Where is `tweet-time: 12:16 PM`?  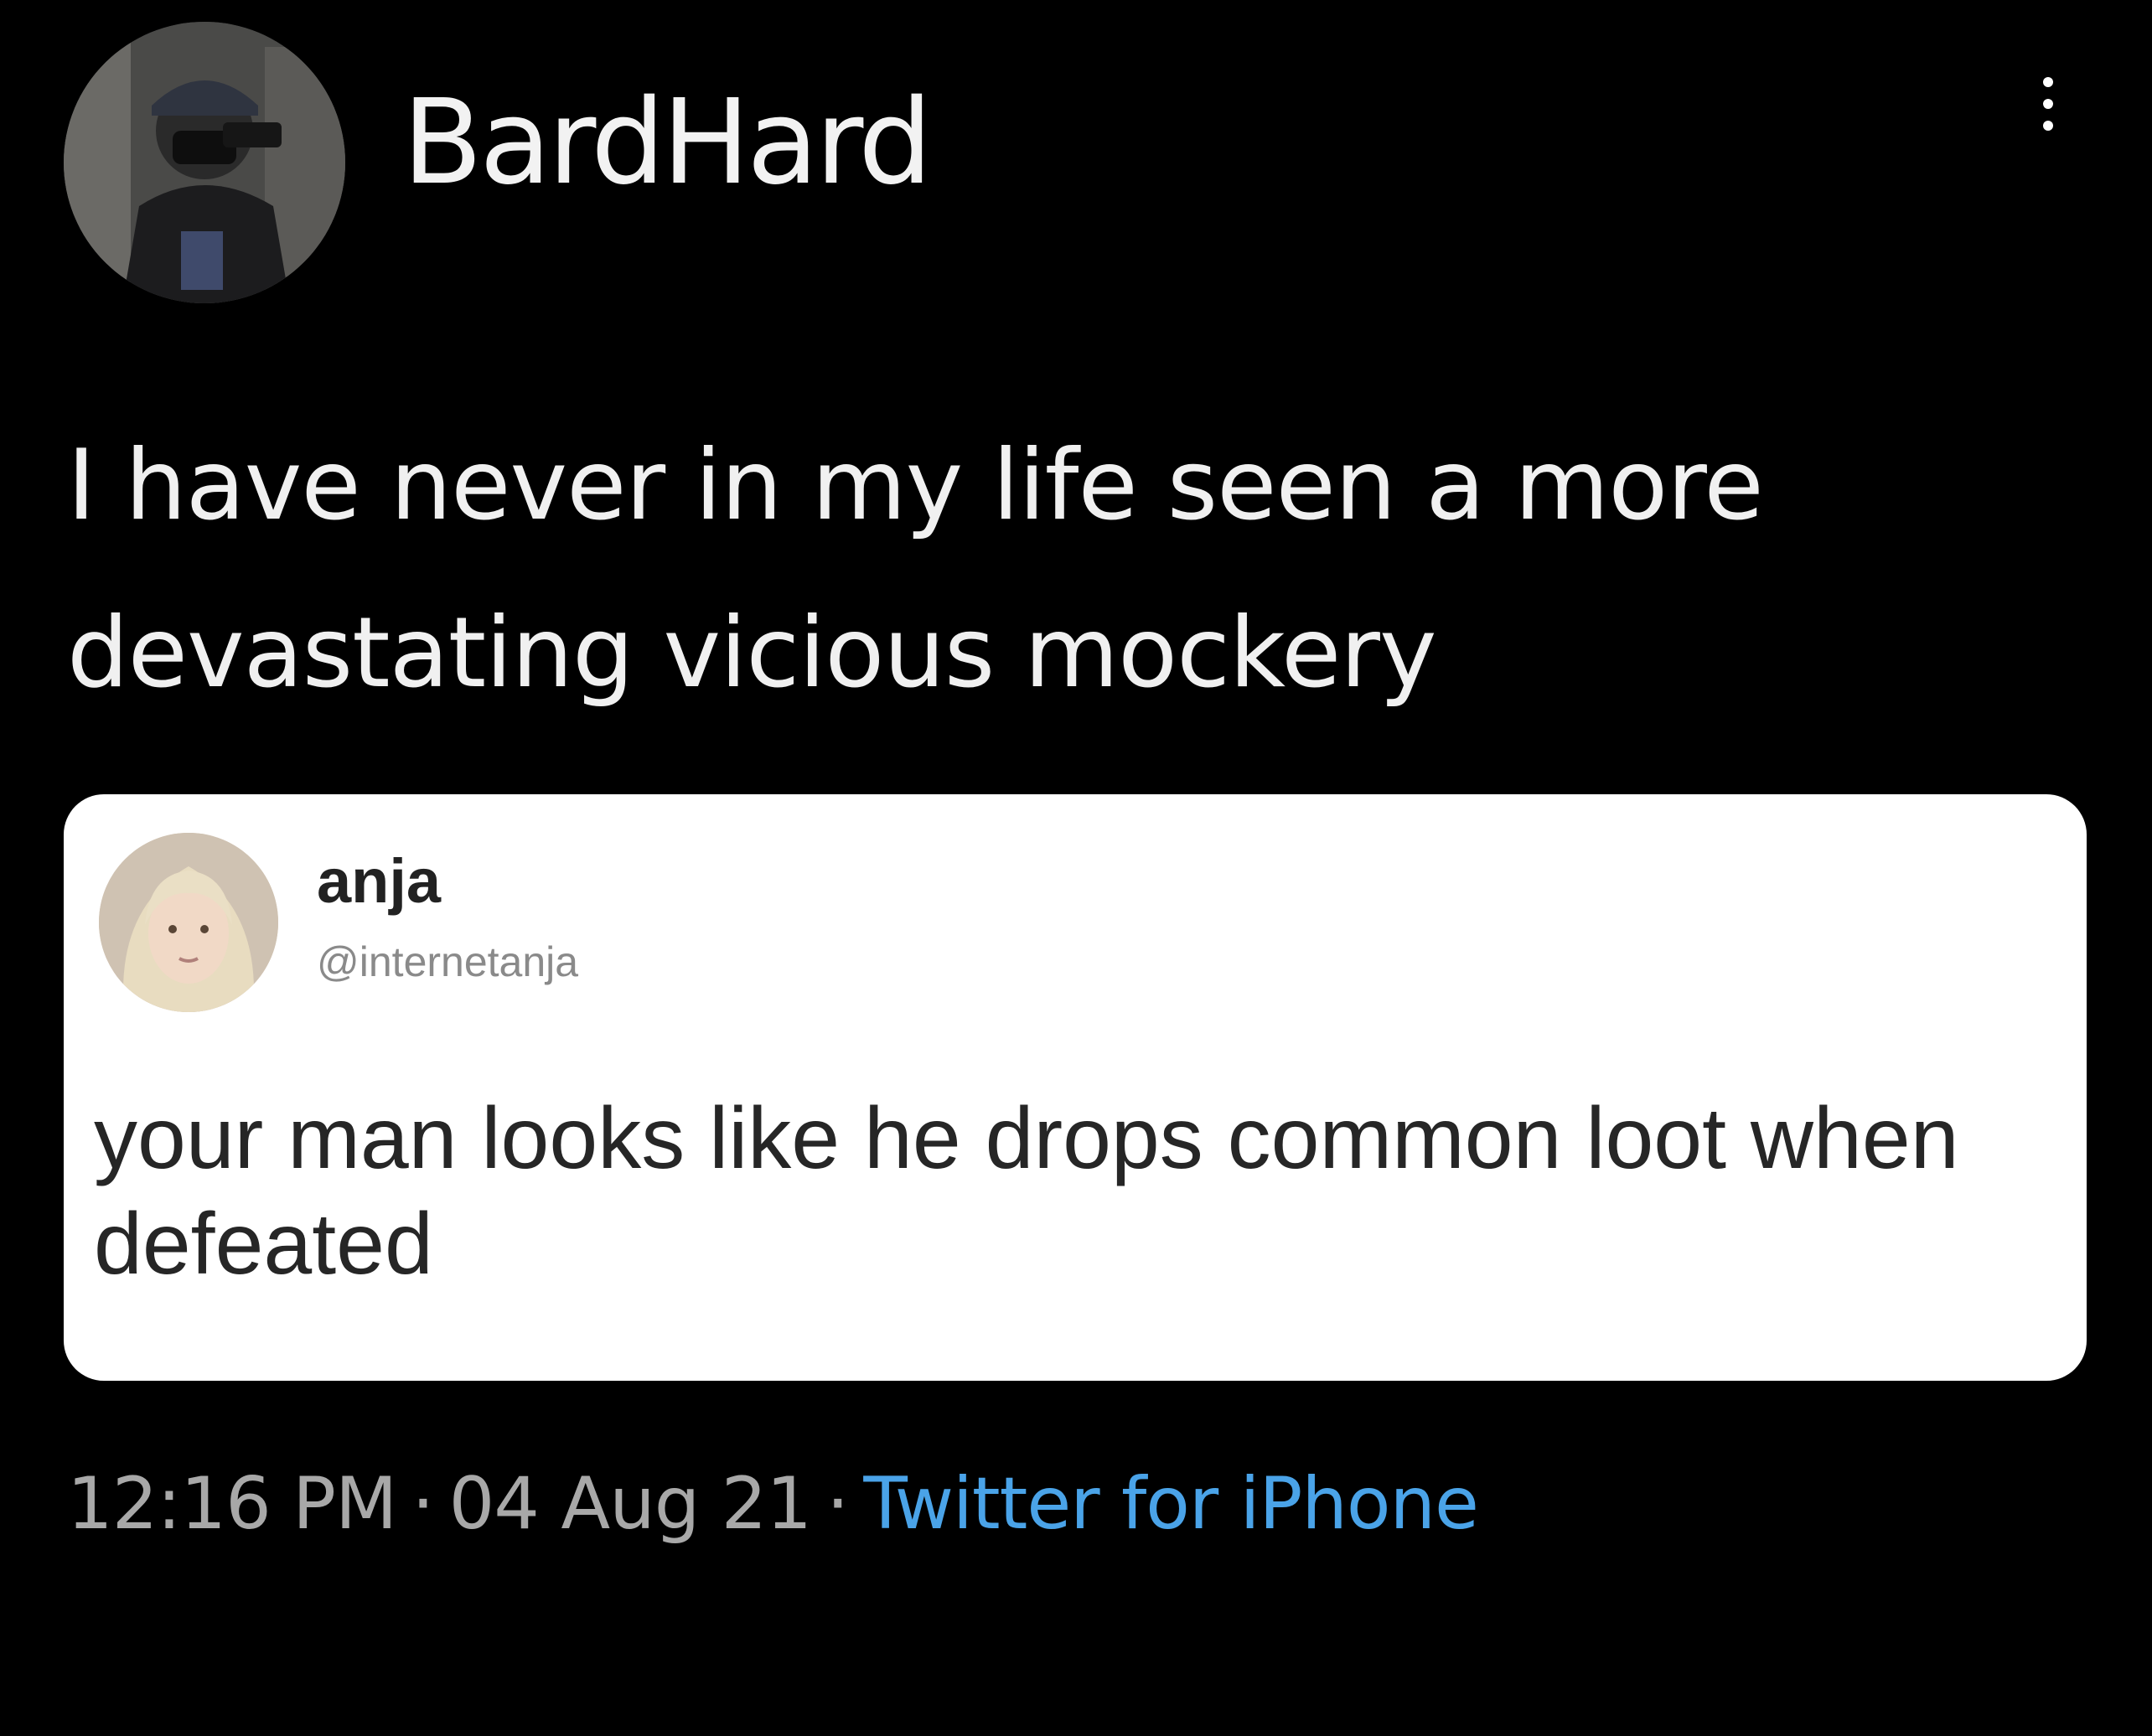
tweet-time: 12:16 PM is located at coordinates (232, 1504).